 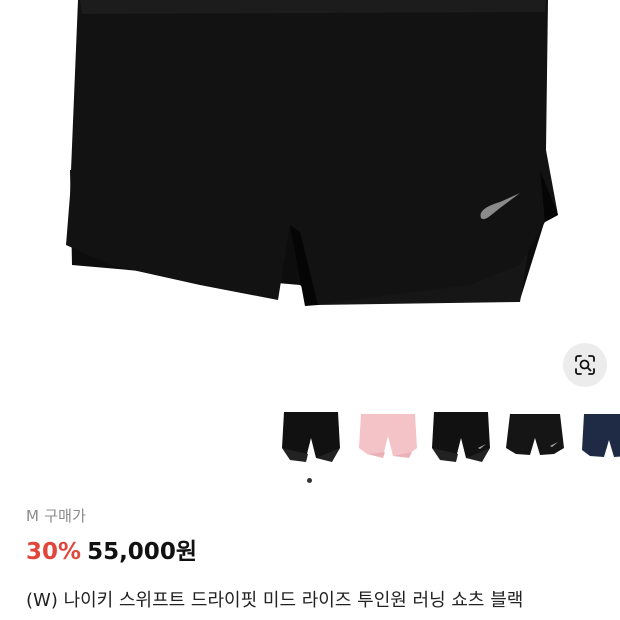 What do you see at coordinates (54, 552) in the screenshot?
I see `discount-rate: 30%` at bounding box center [54, 552].